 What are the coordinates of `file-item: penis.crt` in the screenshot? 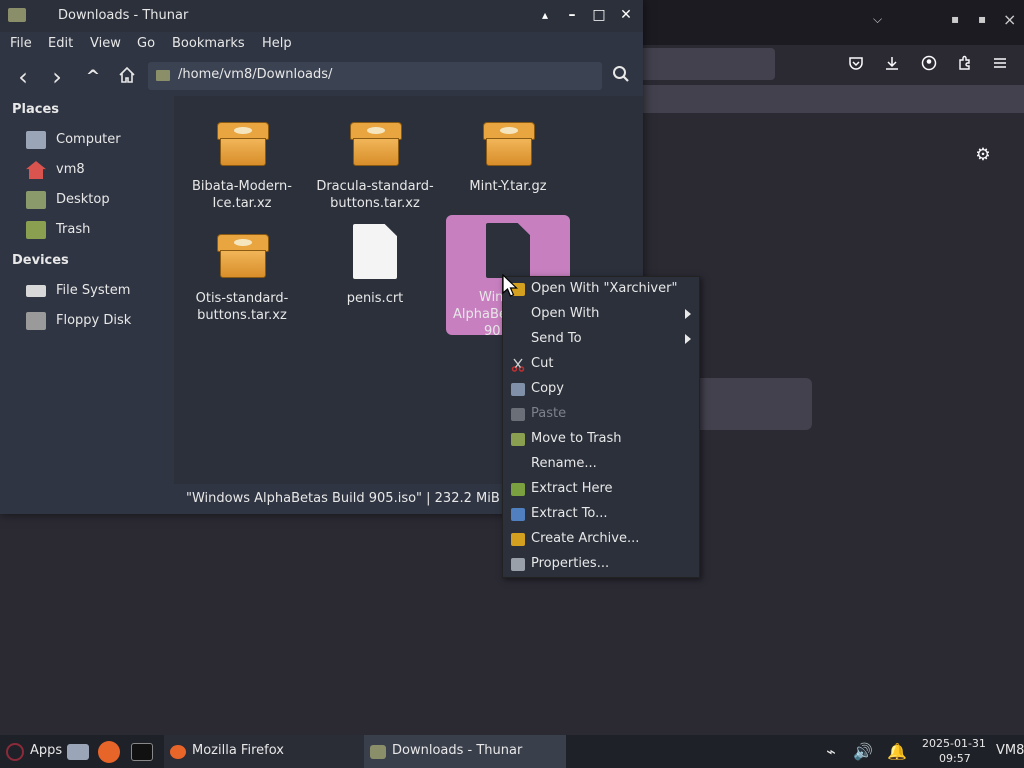 It's located at (375, 276).